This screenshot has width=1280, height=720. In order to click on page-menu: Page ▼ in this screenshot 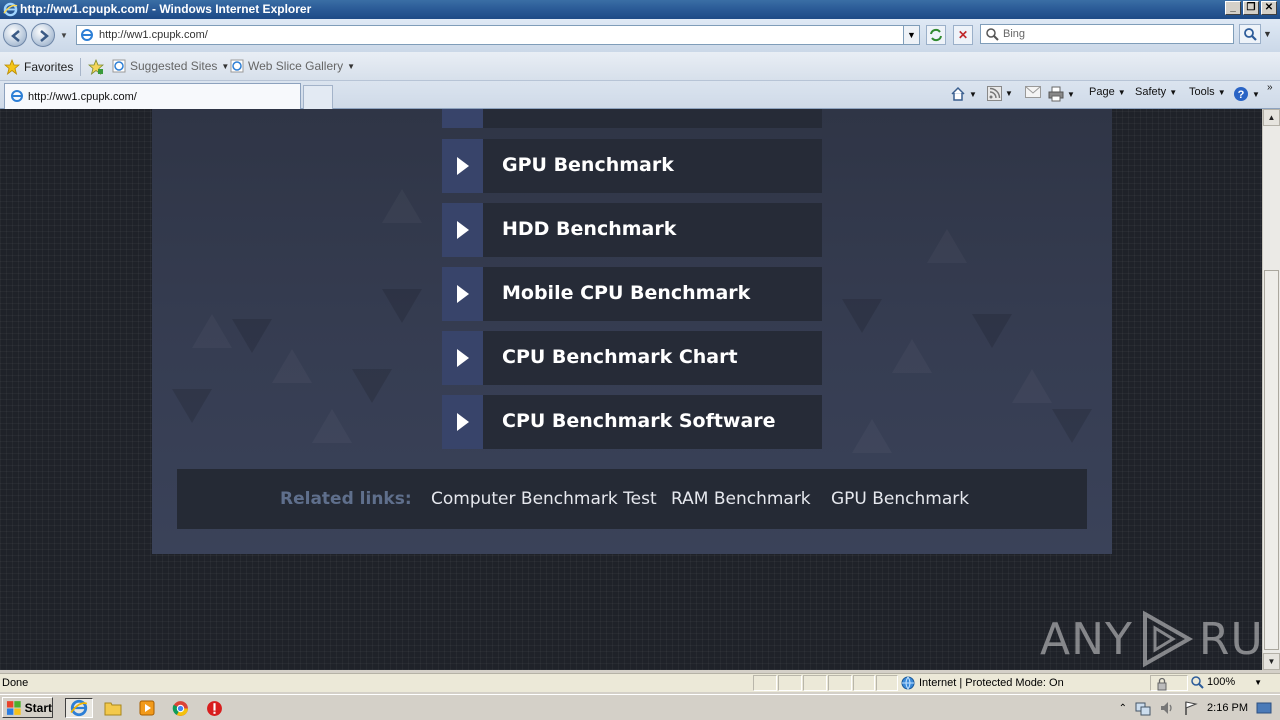, I will do `click(1107, 92)`.